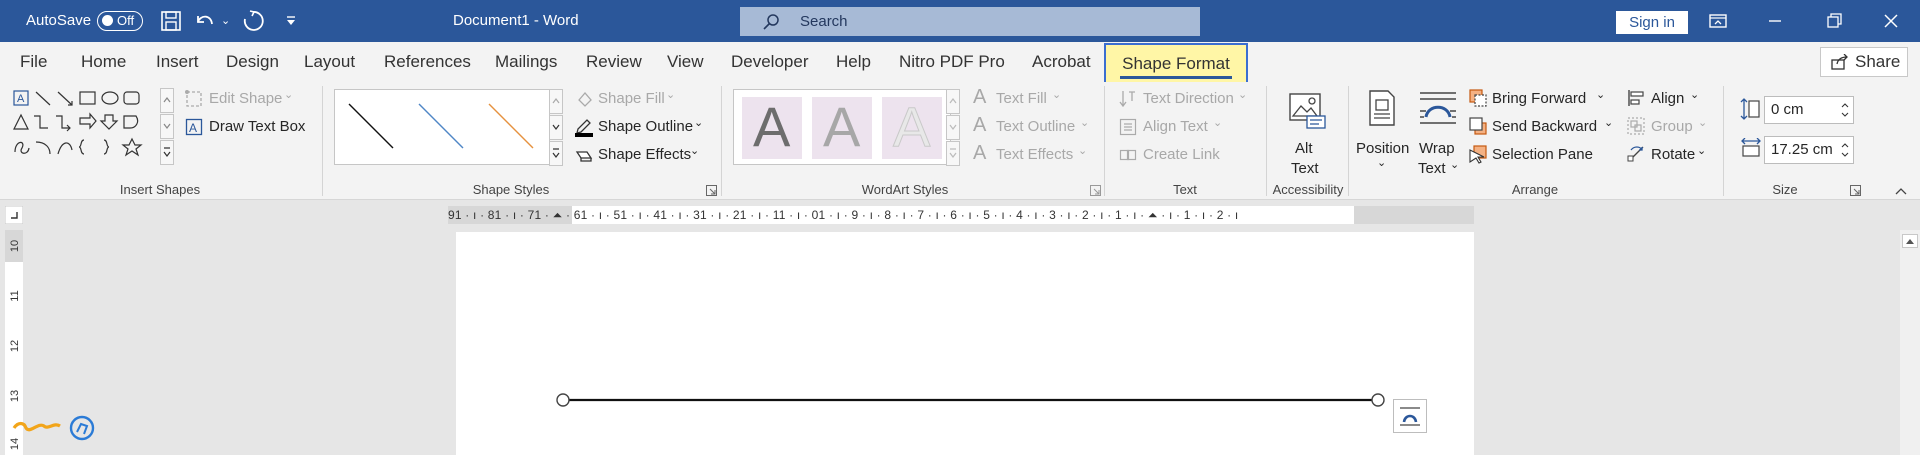 The image size is (1920, 455). Describe the element at coordinates (1307, 111) in the screenshot. I see `alt-text-icon` at that location.